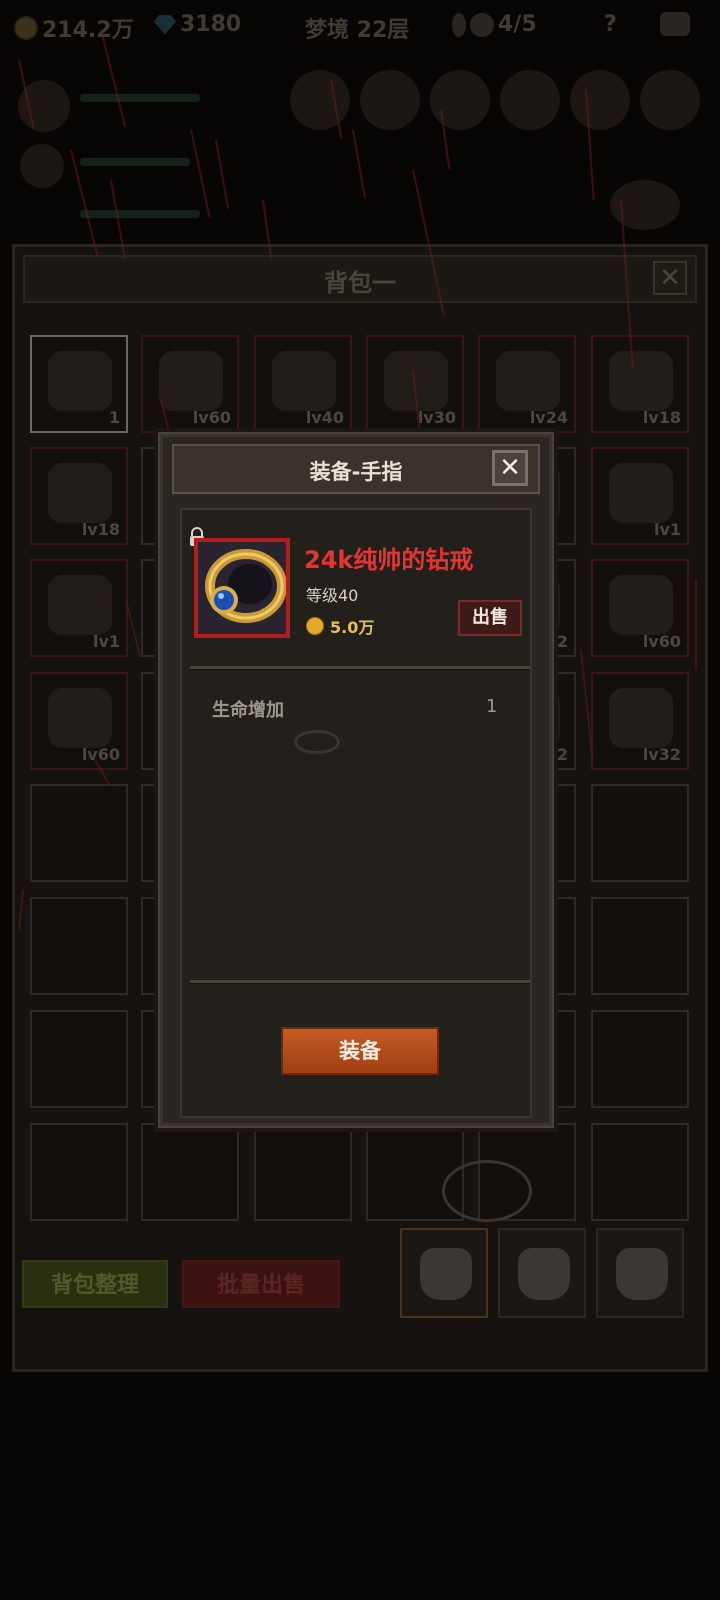 This screenshot has height=1600, width=720. Describe the element at coordinates (436, 417) in the screenshot. I see `slot-level: lv30` at that location.